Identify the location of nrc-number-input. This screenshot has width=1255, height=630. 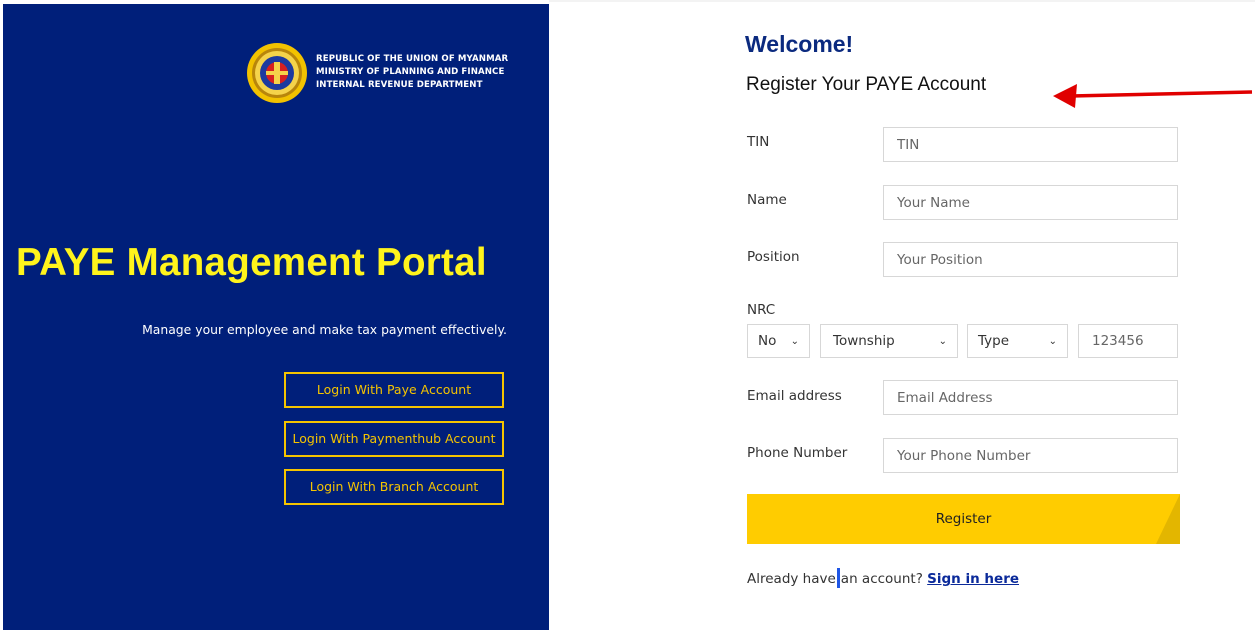
(1128, 341).